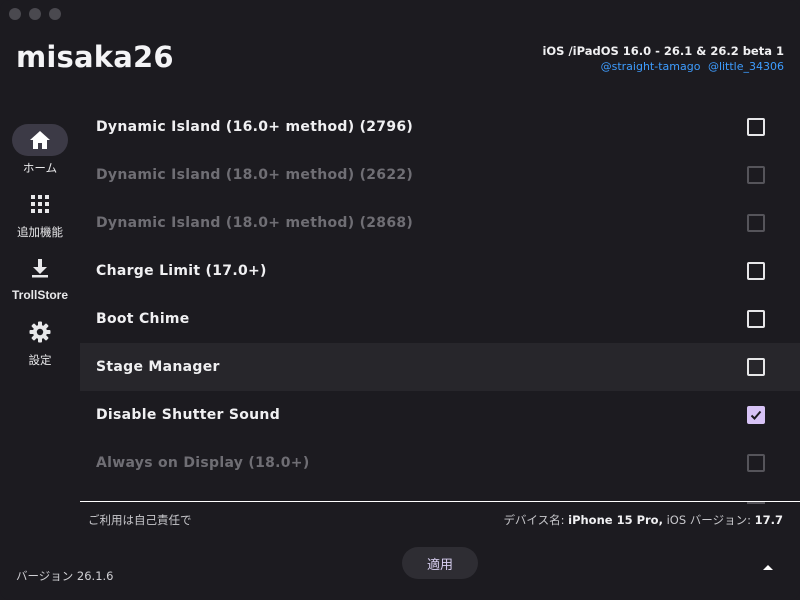 This screenshot has width=800, height=600. What do you see at coordinates (663, 51) in the screenshot?
I see `supported-os-range: iOS /iPadOS 16.0 - 26.1 & 26.2 beta 1` at bounding box center [663, 51].